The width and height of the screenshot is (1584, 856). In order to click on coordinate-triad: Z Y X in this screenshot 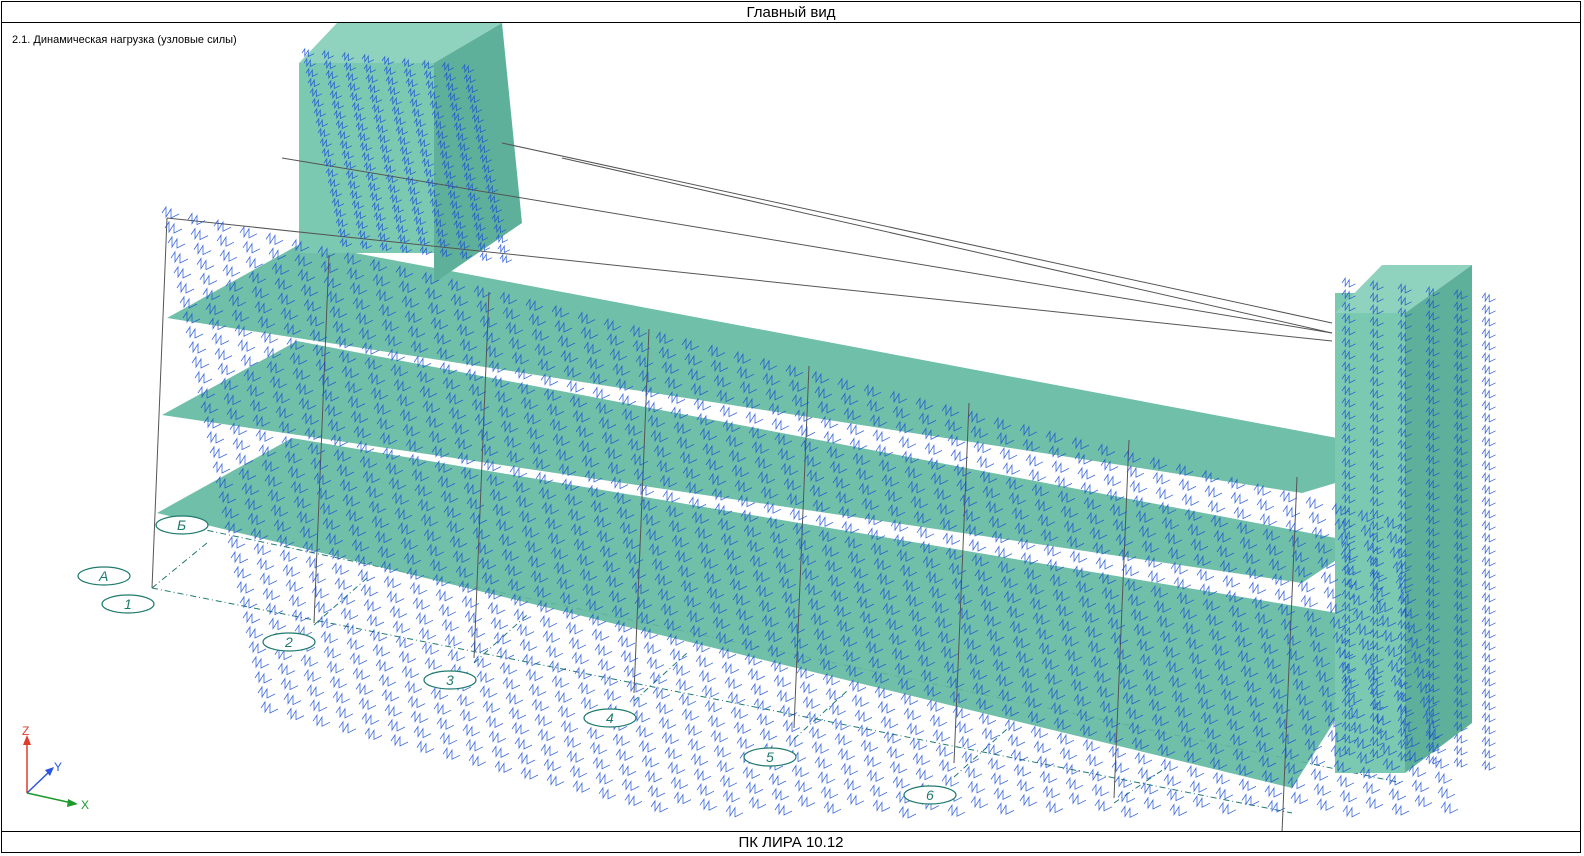, I will do `click(55, 768)`.